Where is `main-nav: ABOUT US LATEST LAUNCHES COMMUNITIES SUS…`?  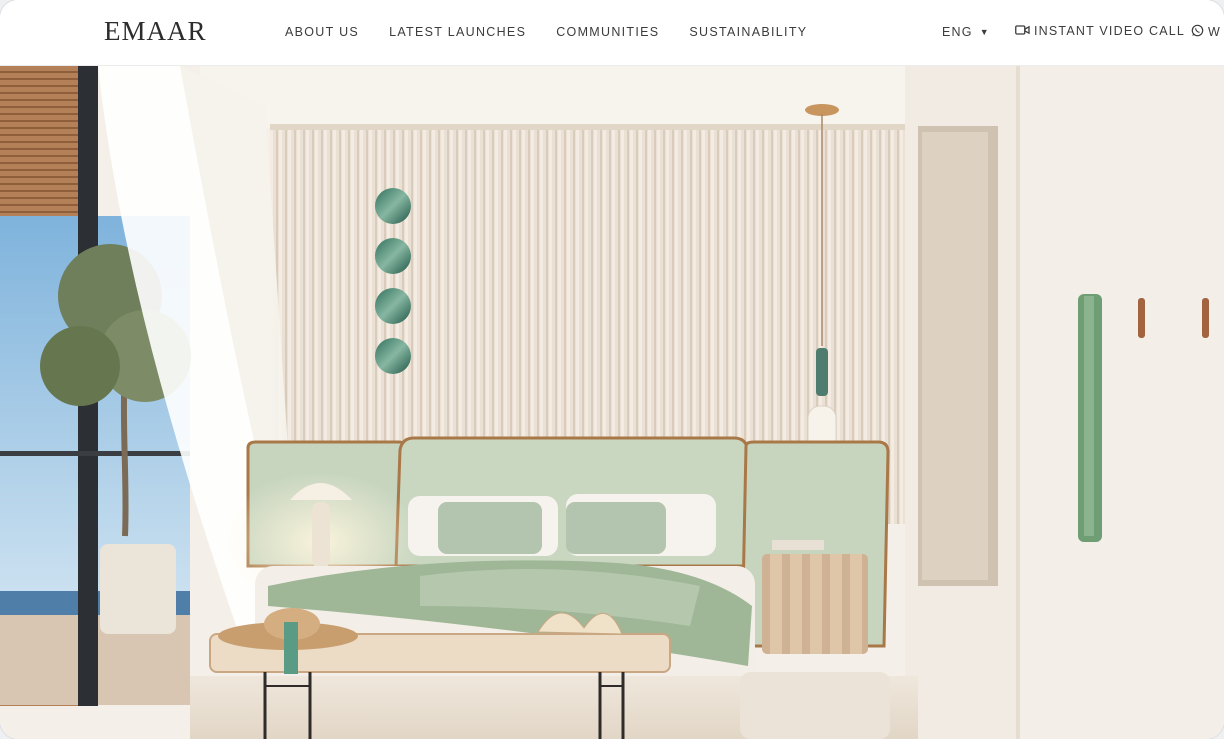 main-nav: ABOUT US LATEST LAUNCHES COMMUNITIES SUS… is located at coordinates (546, 32).